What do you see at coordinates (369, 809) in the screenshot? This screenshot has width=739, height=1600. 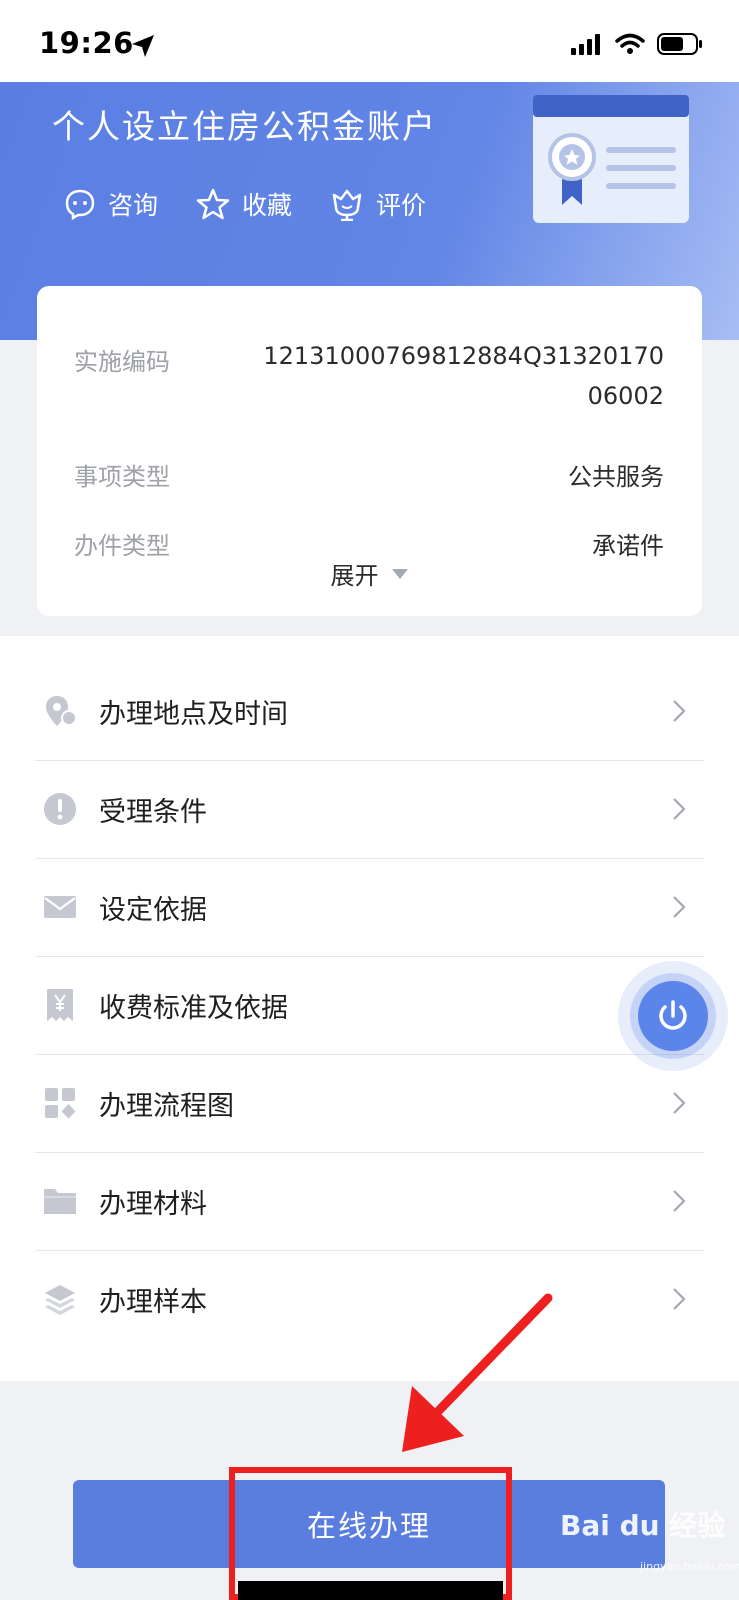 I see `menu-item-acceptance-conditions: 受理条件` at bounding box center [369, 809].